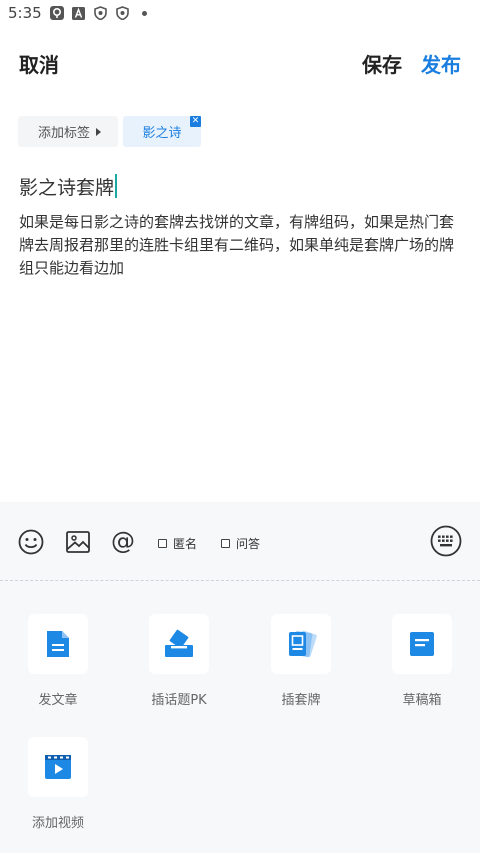 The width and height of the screenshot is (480, 853). I want to click on anonymous-checkbox: 匿名, so click(177, 543).